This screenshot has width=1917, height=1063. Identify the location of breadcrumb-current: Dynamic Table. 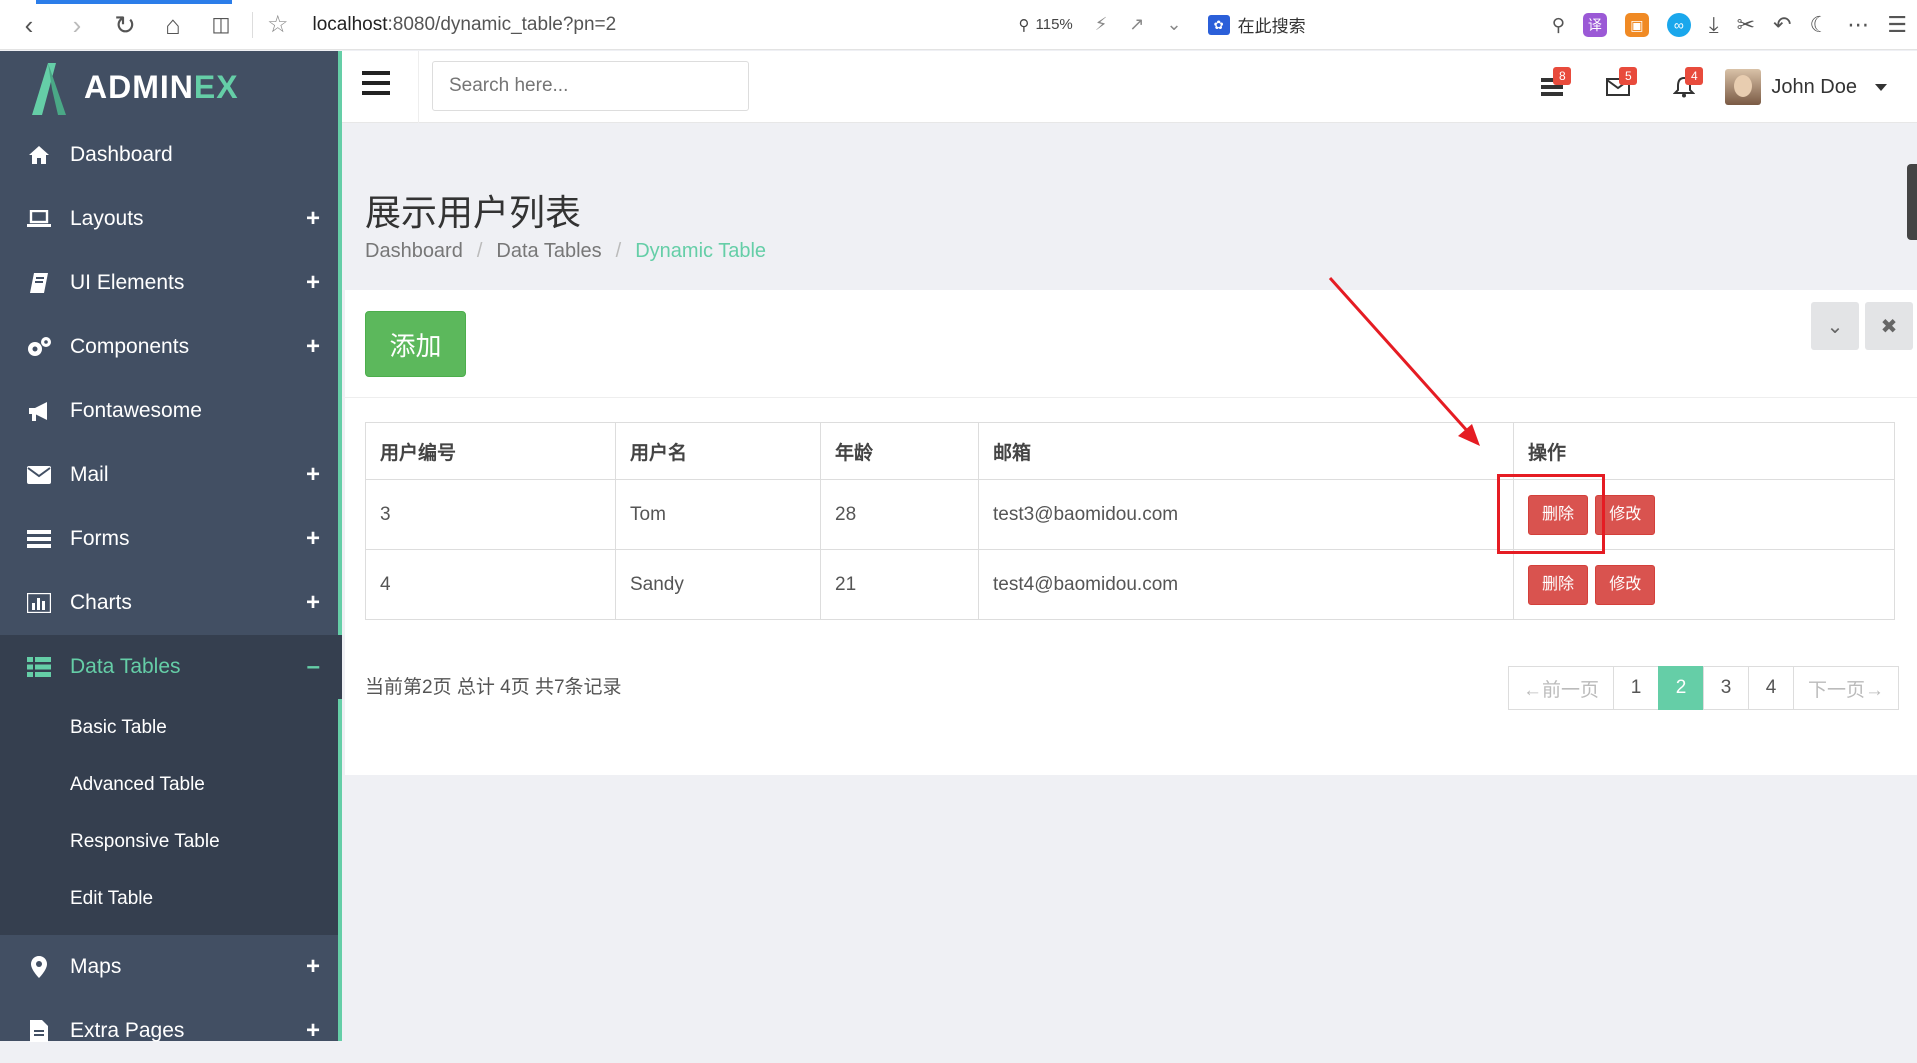
(701, 251).